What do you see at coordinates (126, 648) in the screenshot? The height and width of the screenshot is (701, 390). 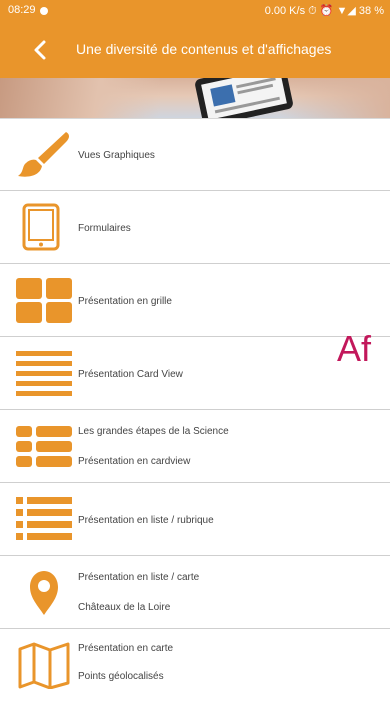 I see `item-label: Présentation en carte` at bounding box center [126, 648].